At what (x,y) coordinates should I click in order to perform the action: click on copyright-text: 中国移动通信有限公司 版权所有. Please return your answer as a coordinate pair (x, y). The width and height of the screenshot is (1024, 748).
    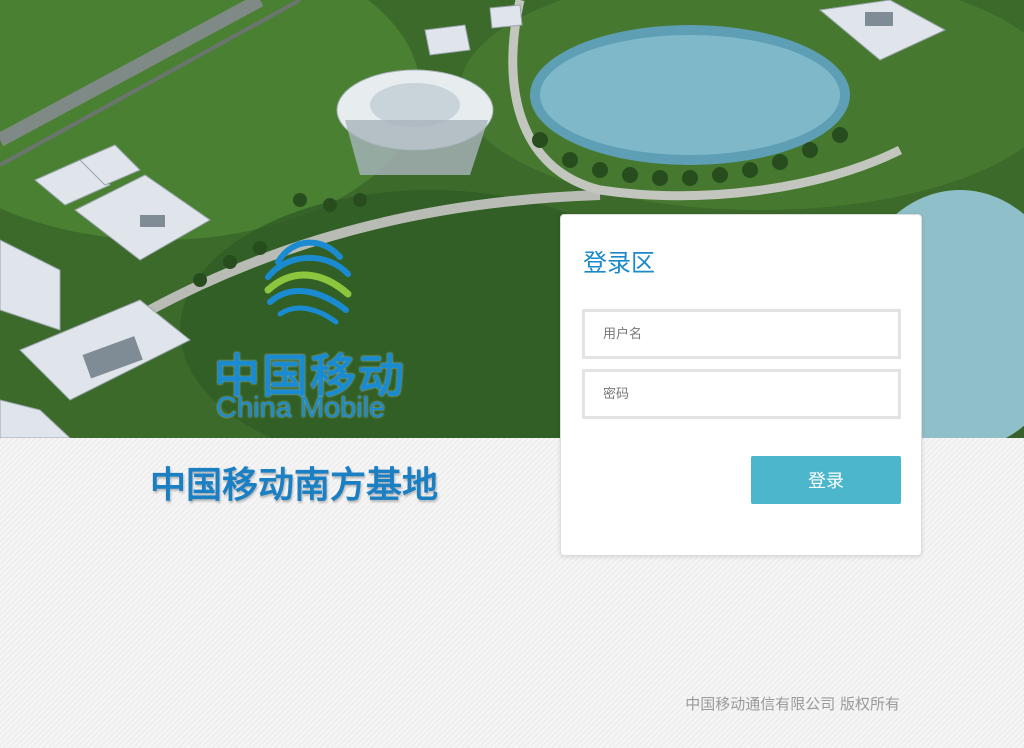
    Looking at the image, I should click on (792, 704).